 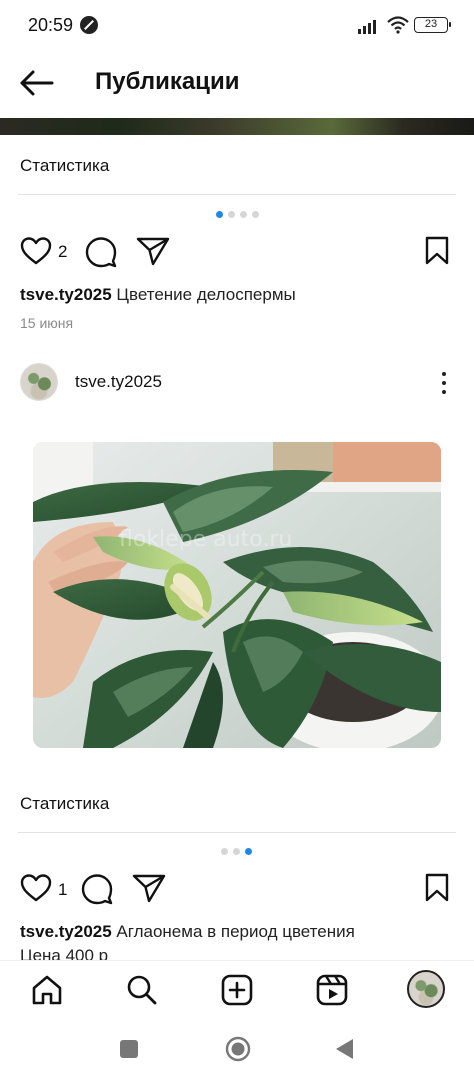 What do you see at coordinates (167, 81) in the screenshot?
I see `page-title: Публикации` at bounding box center [167, 81].